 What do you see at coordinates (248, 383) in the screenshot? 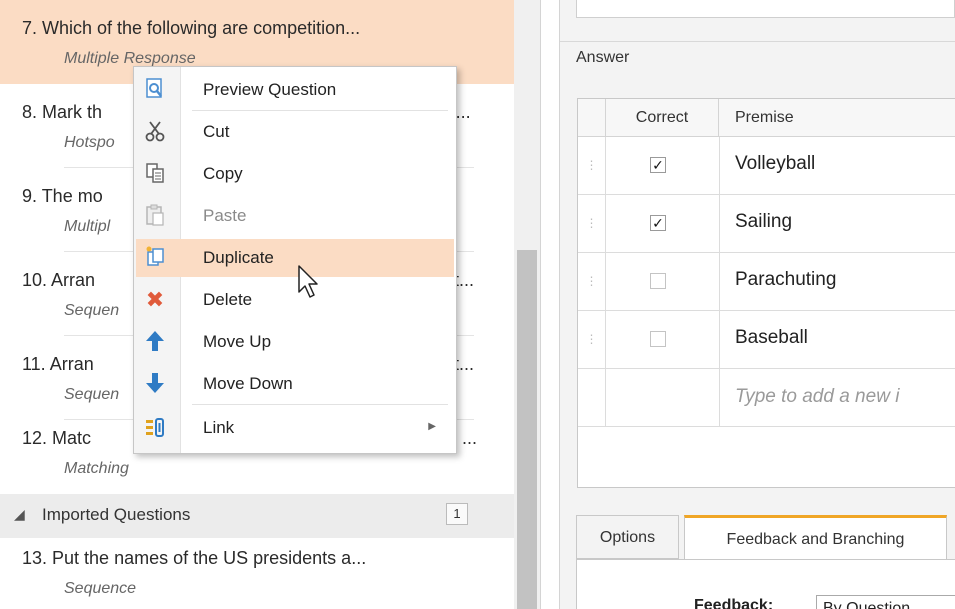
I see `menu-item-label: Move Down` at bounding box center [248, 383].